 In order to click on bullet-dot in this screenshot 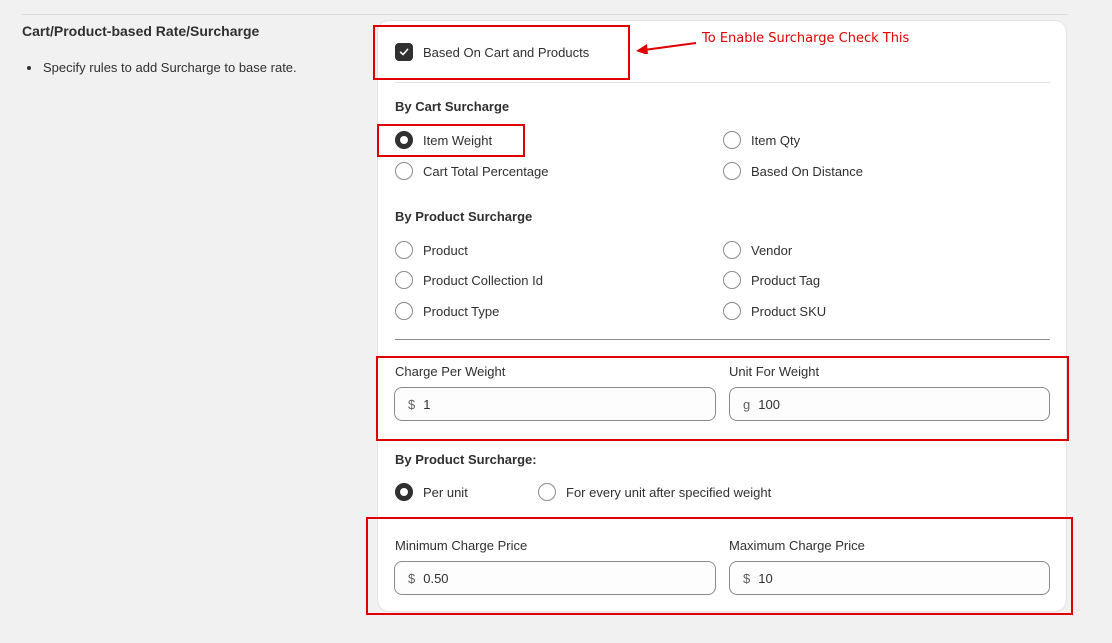, I will do `click(29, 67)`.